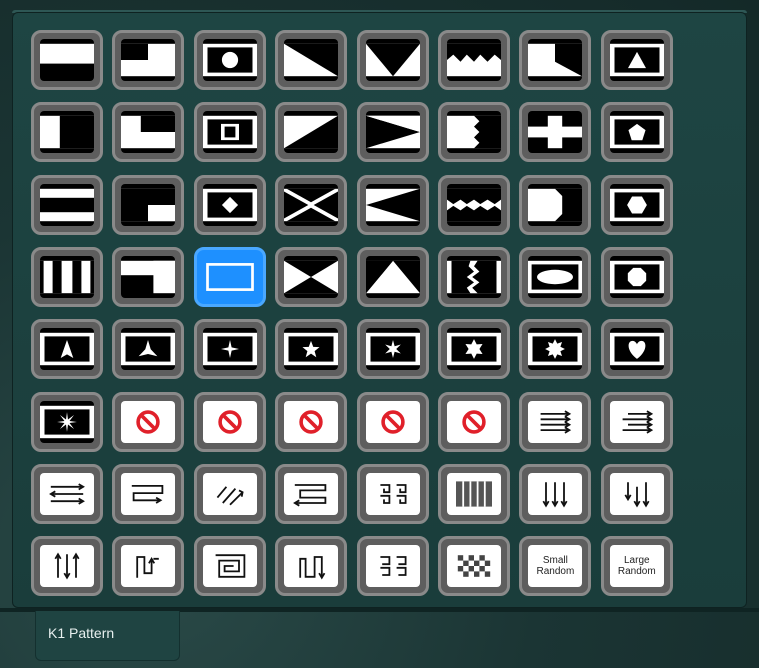  I want to click on pattern-unavailable-2-icon, so click(229, 421).